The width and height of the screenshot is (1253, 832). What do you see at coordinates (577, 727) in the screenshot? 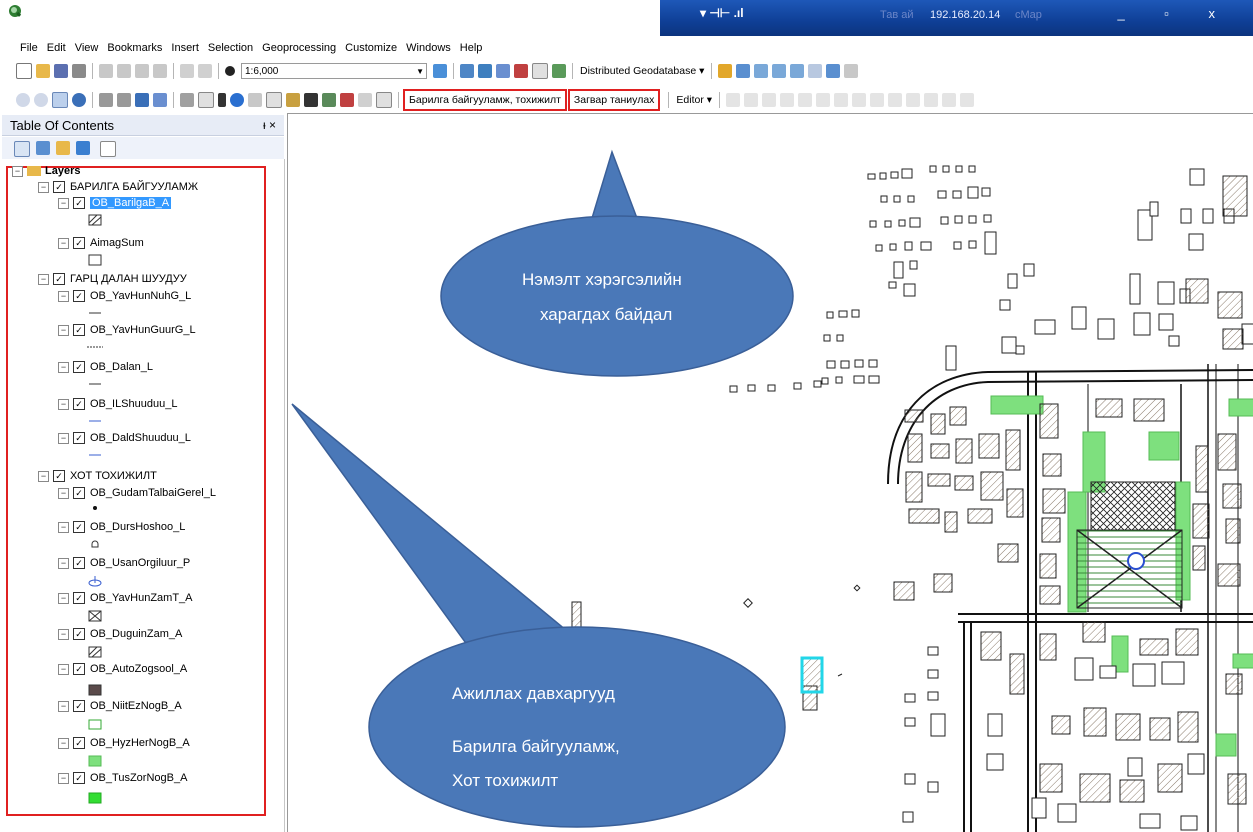
I see `callout-bottom-bubble` at bounding box center [577, 727].